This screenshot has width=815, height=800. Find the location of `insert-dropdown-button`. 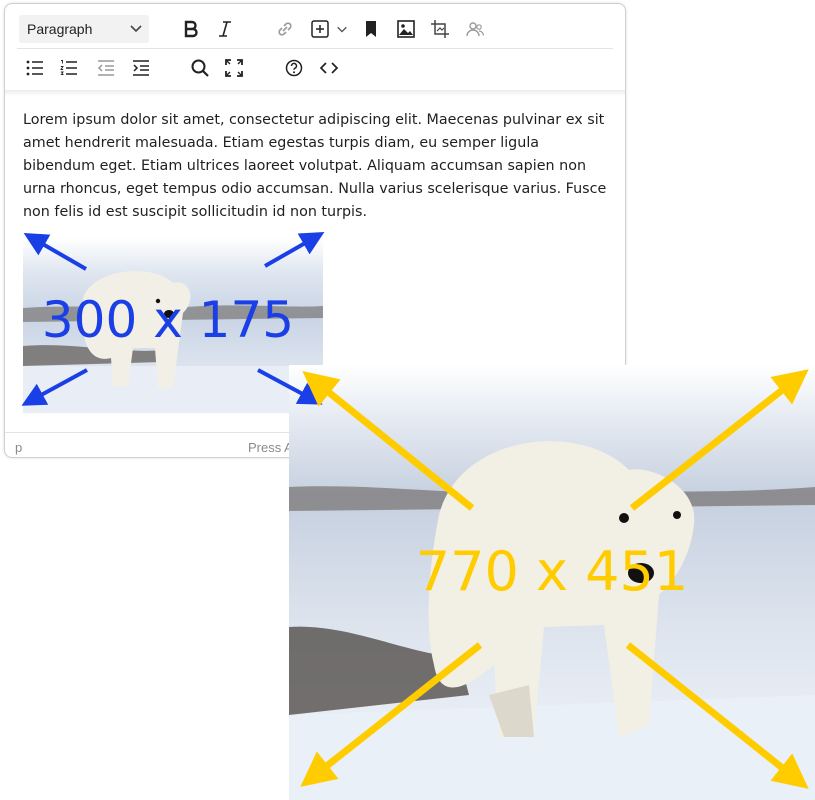

insert-dropdown-button is located at coordinates (342, 29).